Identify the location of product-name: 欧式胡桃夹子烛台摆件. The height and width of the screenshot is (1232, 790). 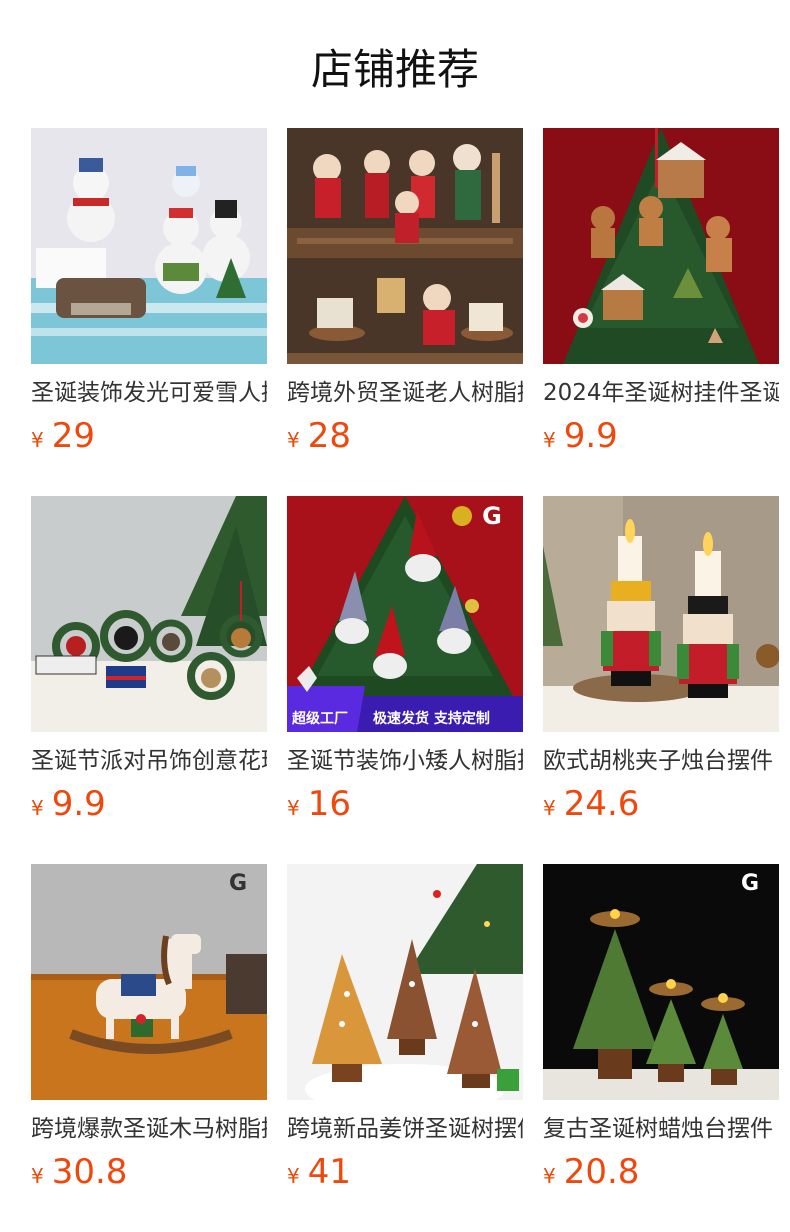
(661, 761).